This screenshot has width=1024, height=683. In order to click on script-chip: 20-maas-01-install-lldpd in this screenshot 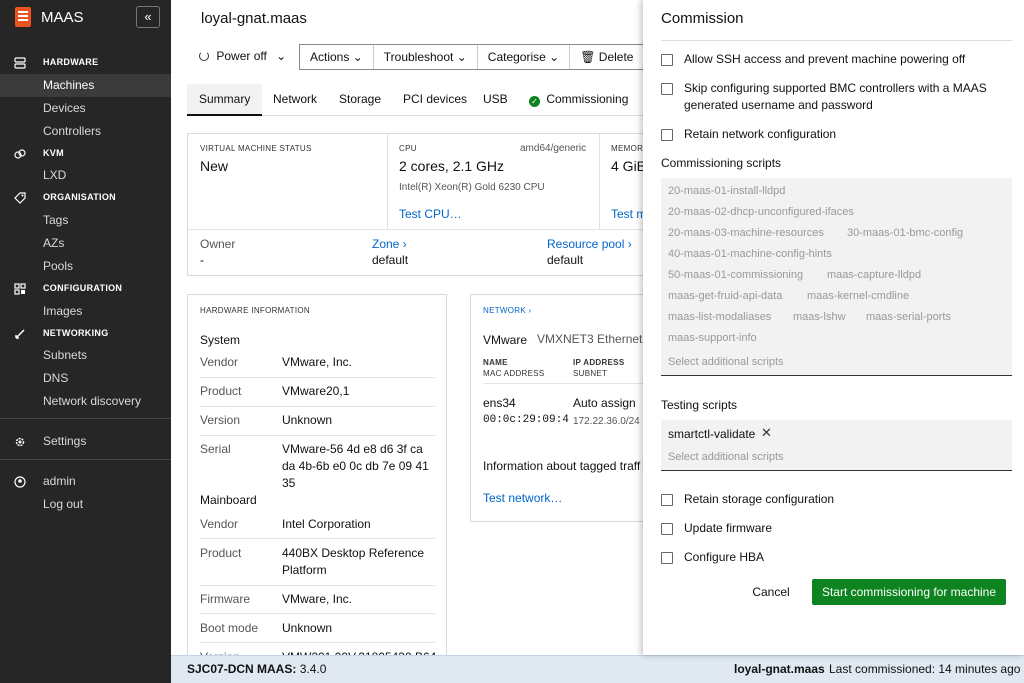, I will do `click(727, 191)`.